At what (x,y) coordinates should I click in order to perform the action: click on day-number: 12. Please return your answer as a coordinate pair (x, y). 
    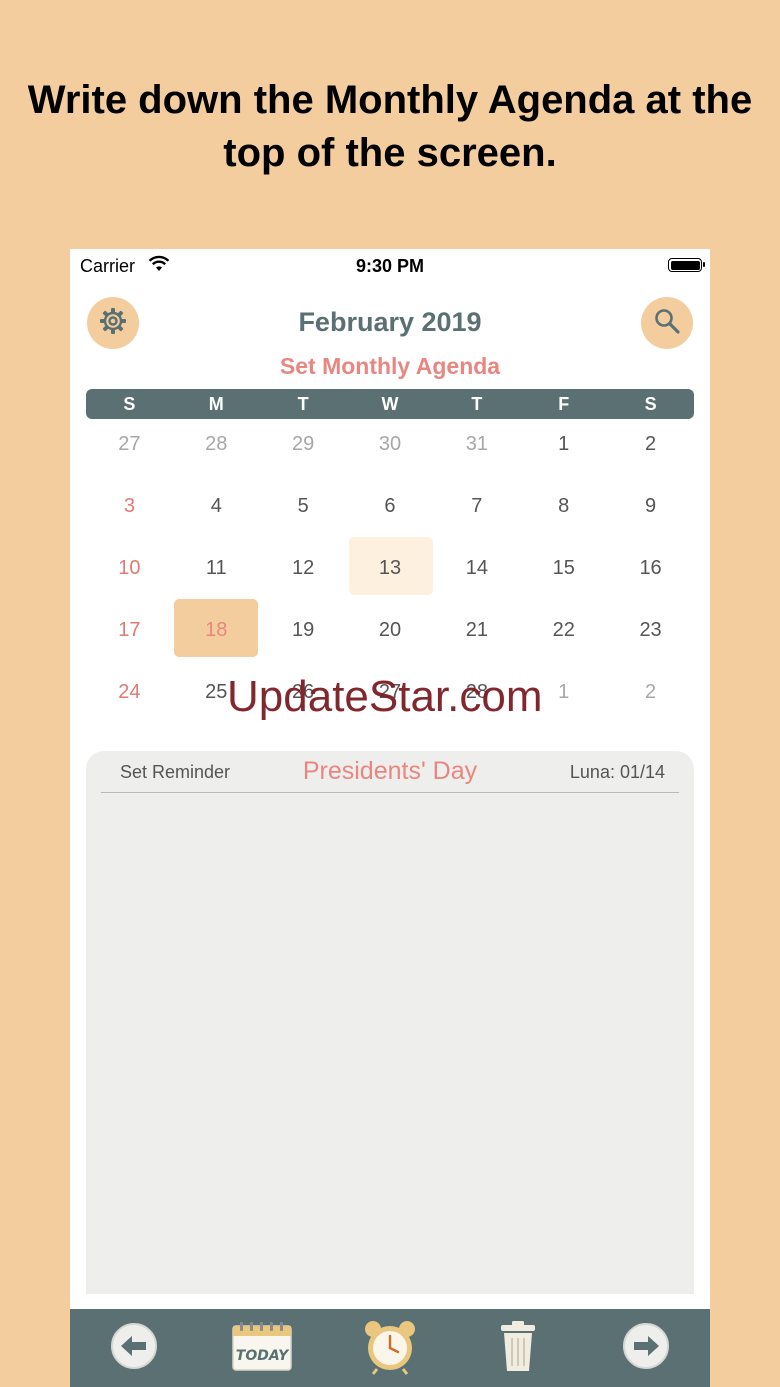
    Looking at the image, I should click on (303, 567).